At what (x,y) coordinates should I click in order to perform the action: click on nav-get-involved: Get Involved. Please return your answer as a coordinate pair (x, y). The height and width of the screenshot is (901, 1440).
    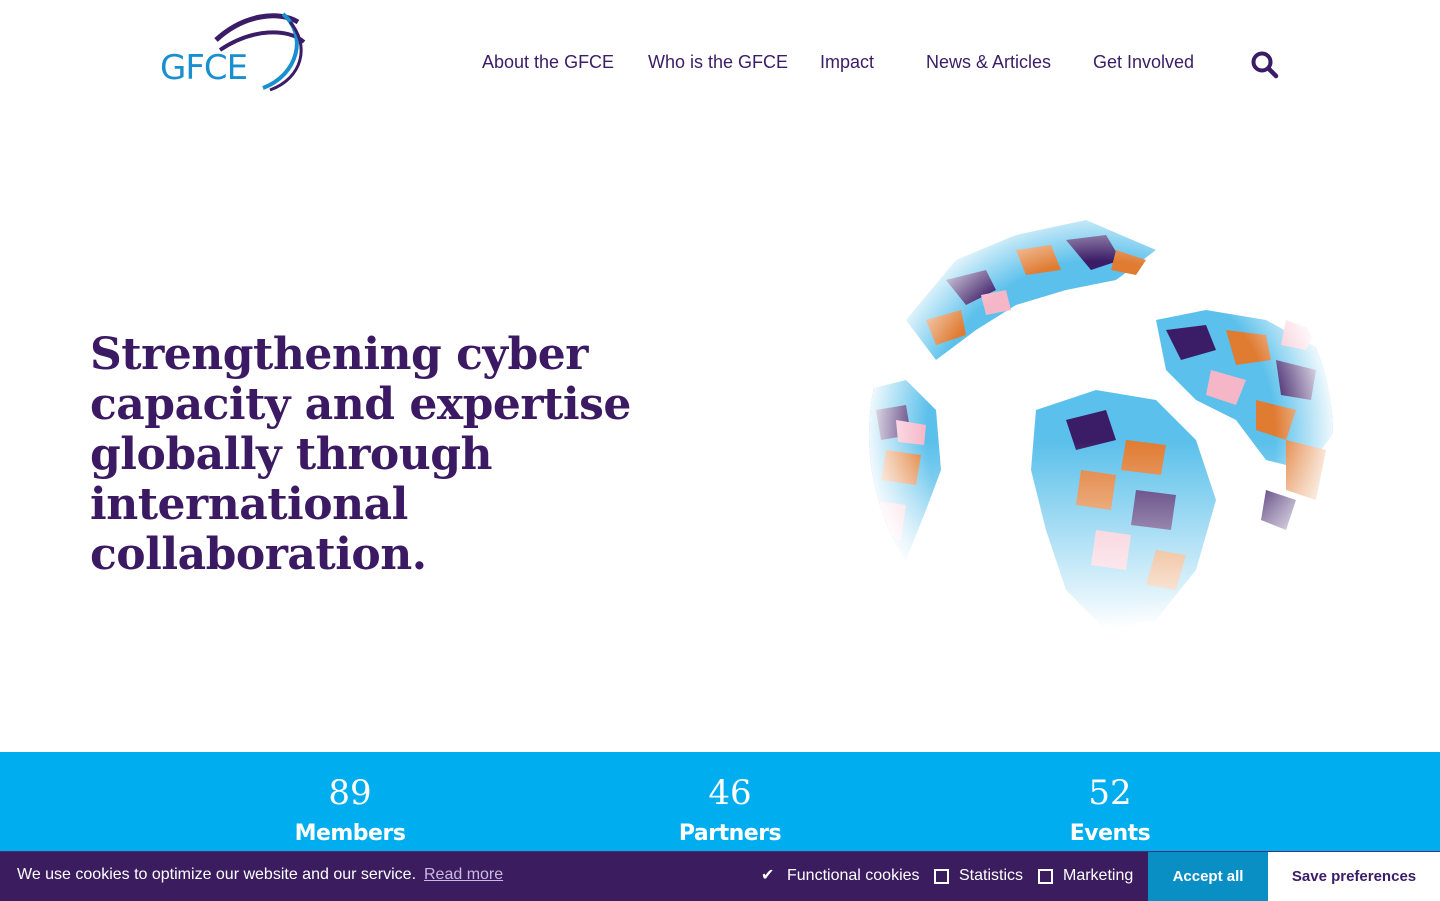
    Looking at the image, I should click on (1143, 62).